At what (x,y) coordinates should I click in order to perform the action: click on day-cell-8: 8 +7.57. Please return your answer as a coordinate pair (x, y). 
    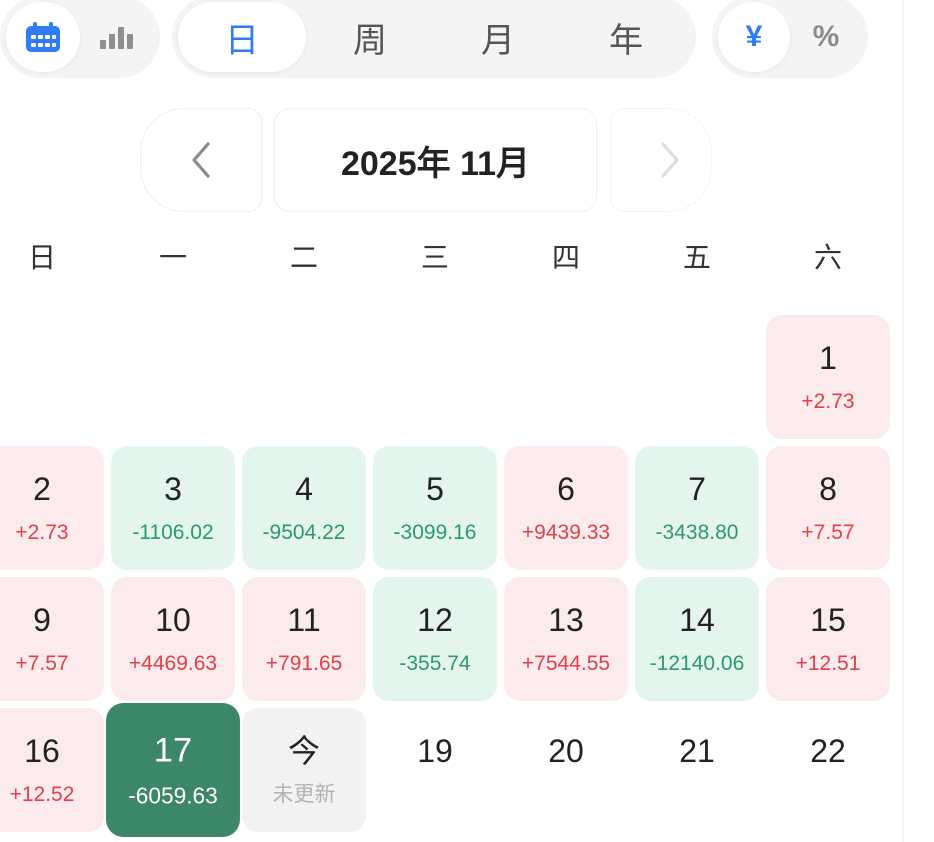
    Looking at the image, I should click on (828, 508).